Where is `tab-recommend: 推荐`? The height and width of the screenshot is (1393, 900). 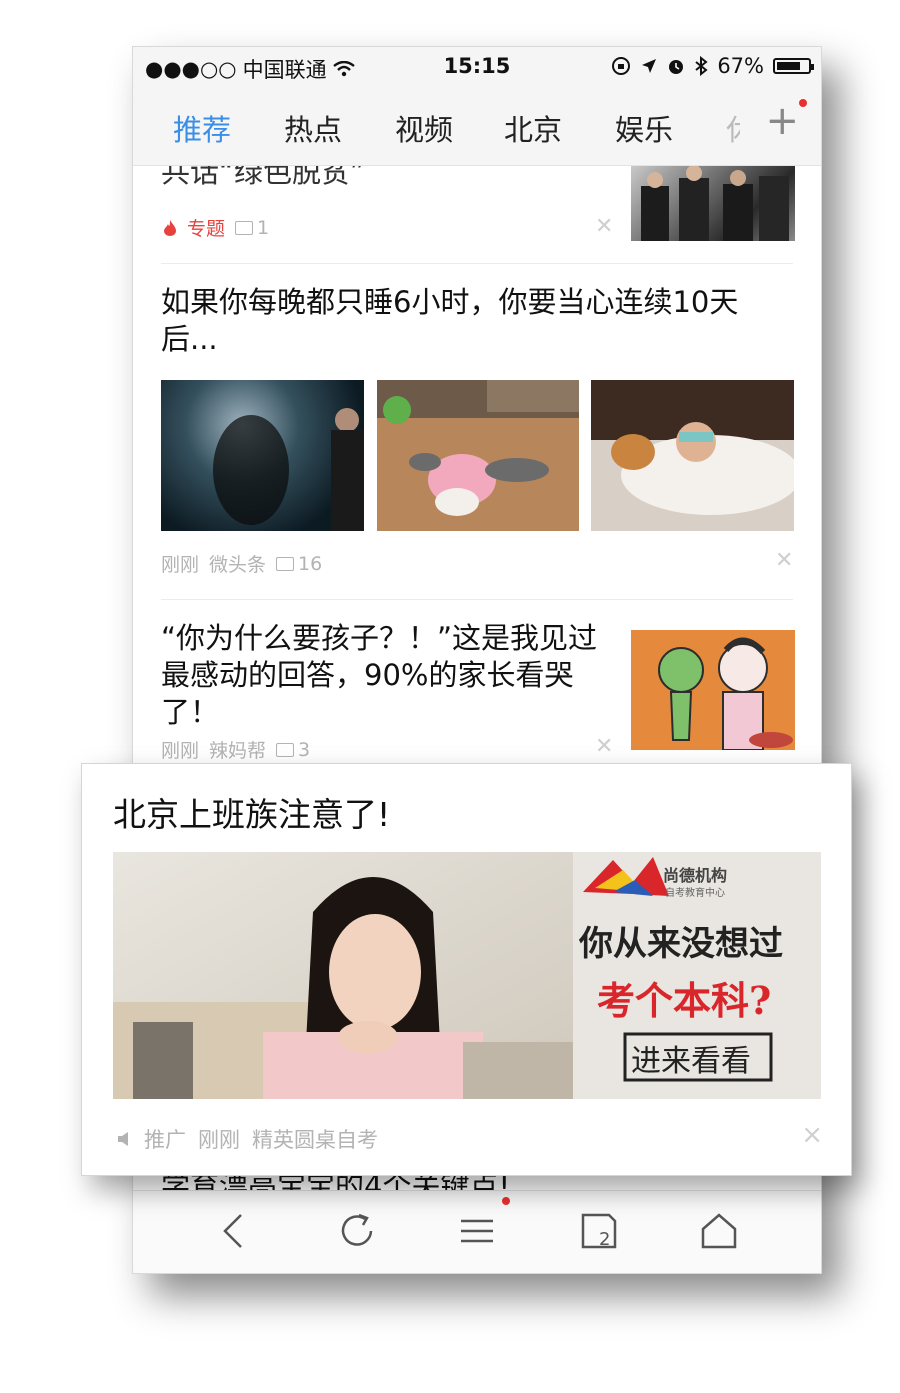 tab-recommend: 推荐 is located at coordinates (202, 128).